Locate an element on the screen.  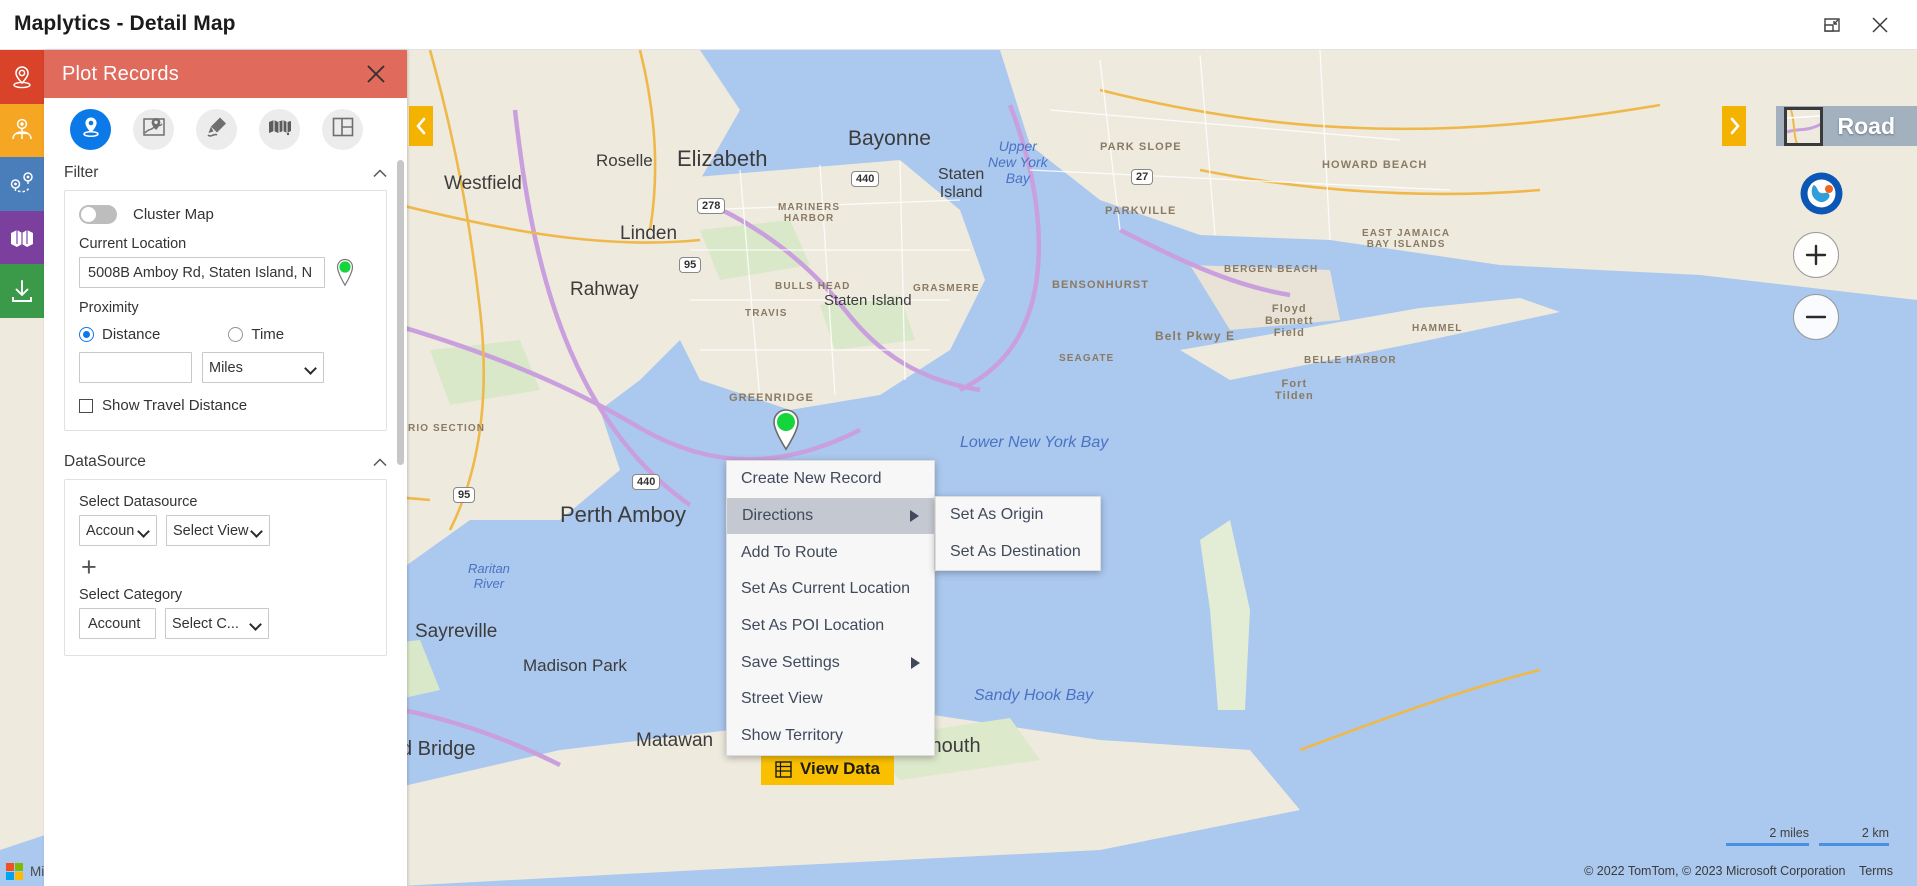
context-menu-item: Add To Route is located at coordinates (830, 552).